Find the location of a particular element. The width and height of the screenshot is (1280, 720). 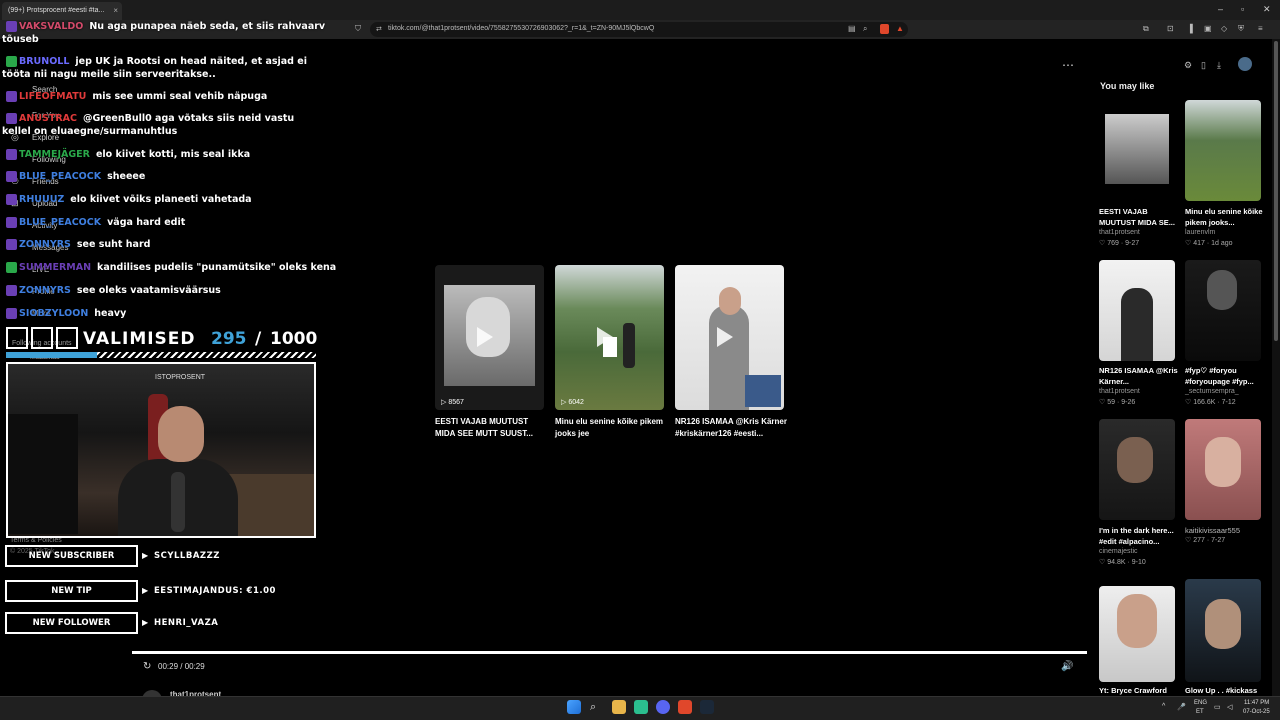

video-title: Minu elu senine kõike pikem jooks jee is located at coordinates (611, 428).